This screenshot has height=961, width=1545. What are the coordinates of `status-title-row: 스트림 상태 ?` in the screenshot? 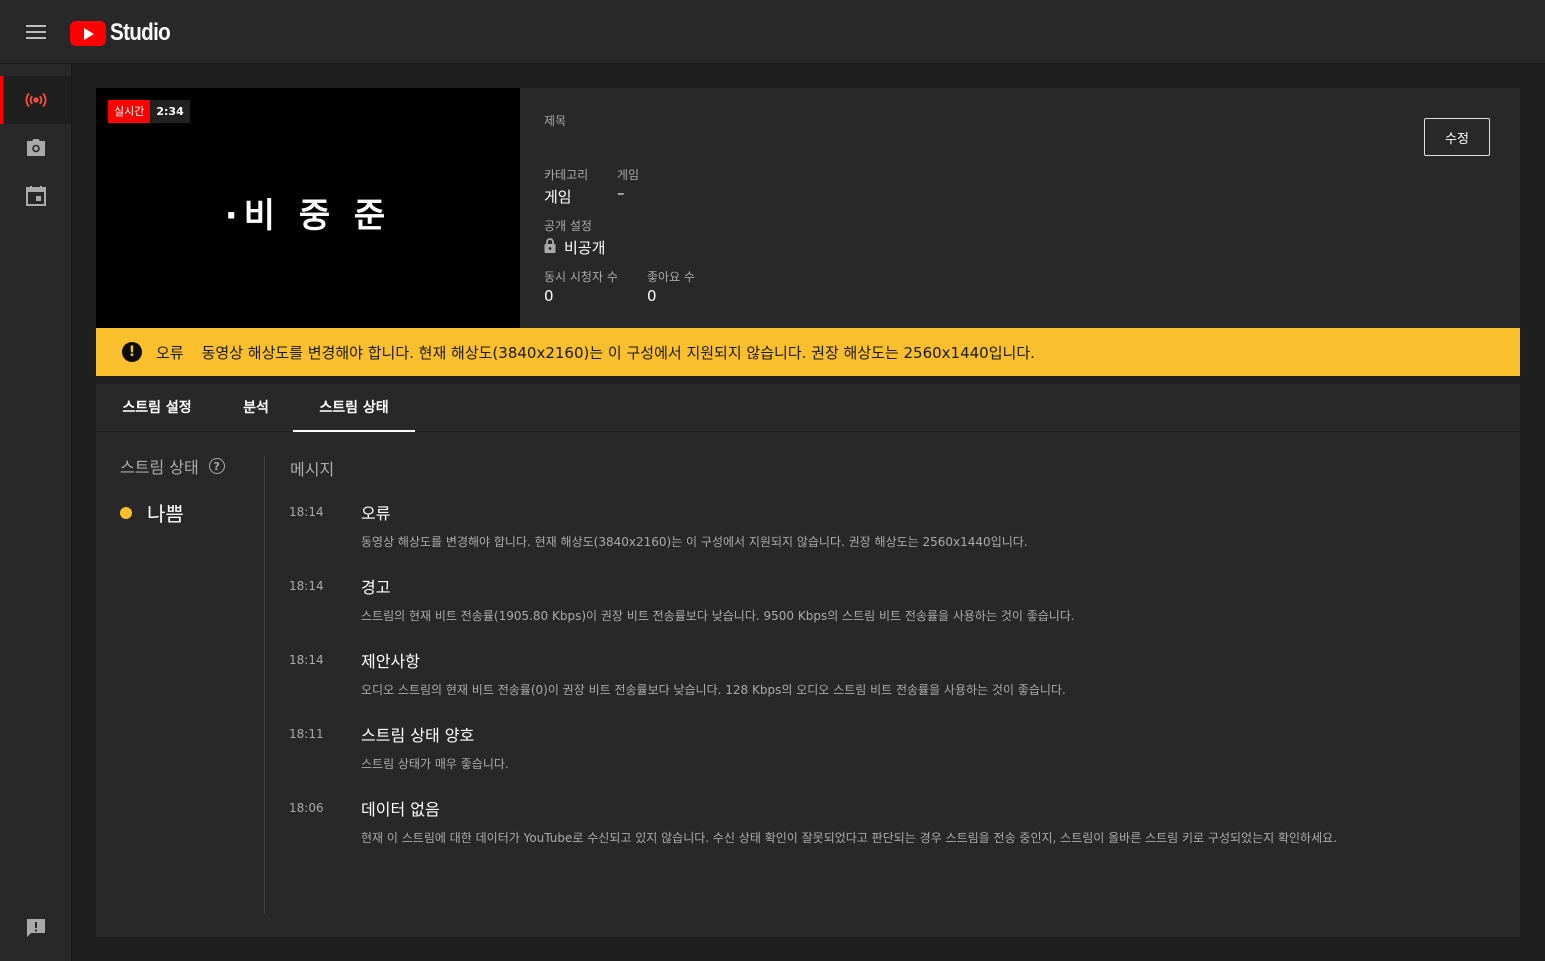 It's located at (190, 466).